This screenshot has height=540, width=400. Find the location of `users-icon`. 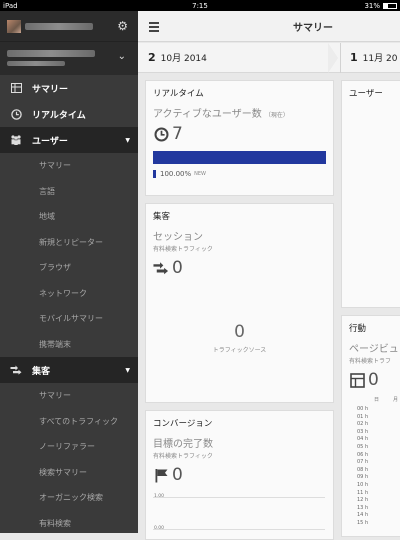

users-icon is located at coordinates (16, 140).